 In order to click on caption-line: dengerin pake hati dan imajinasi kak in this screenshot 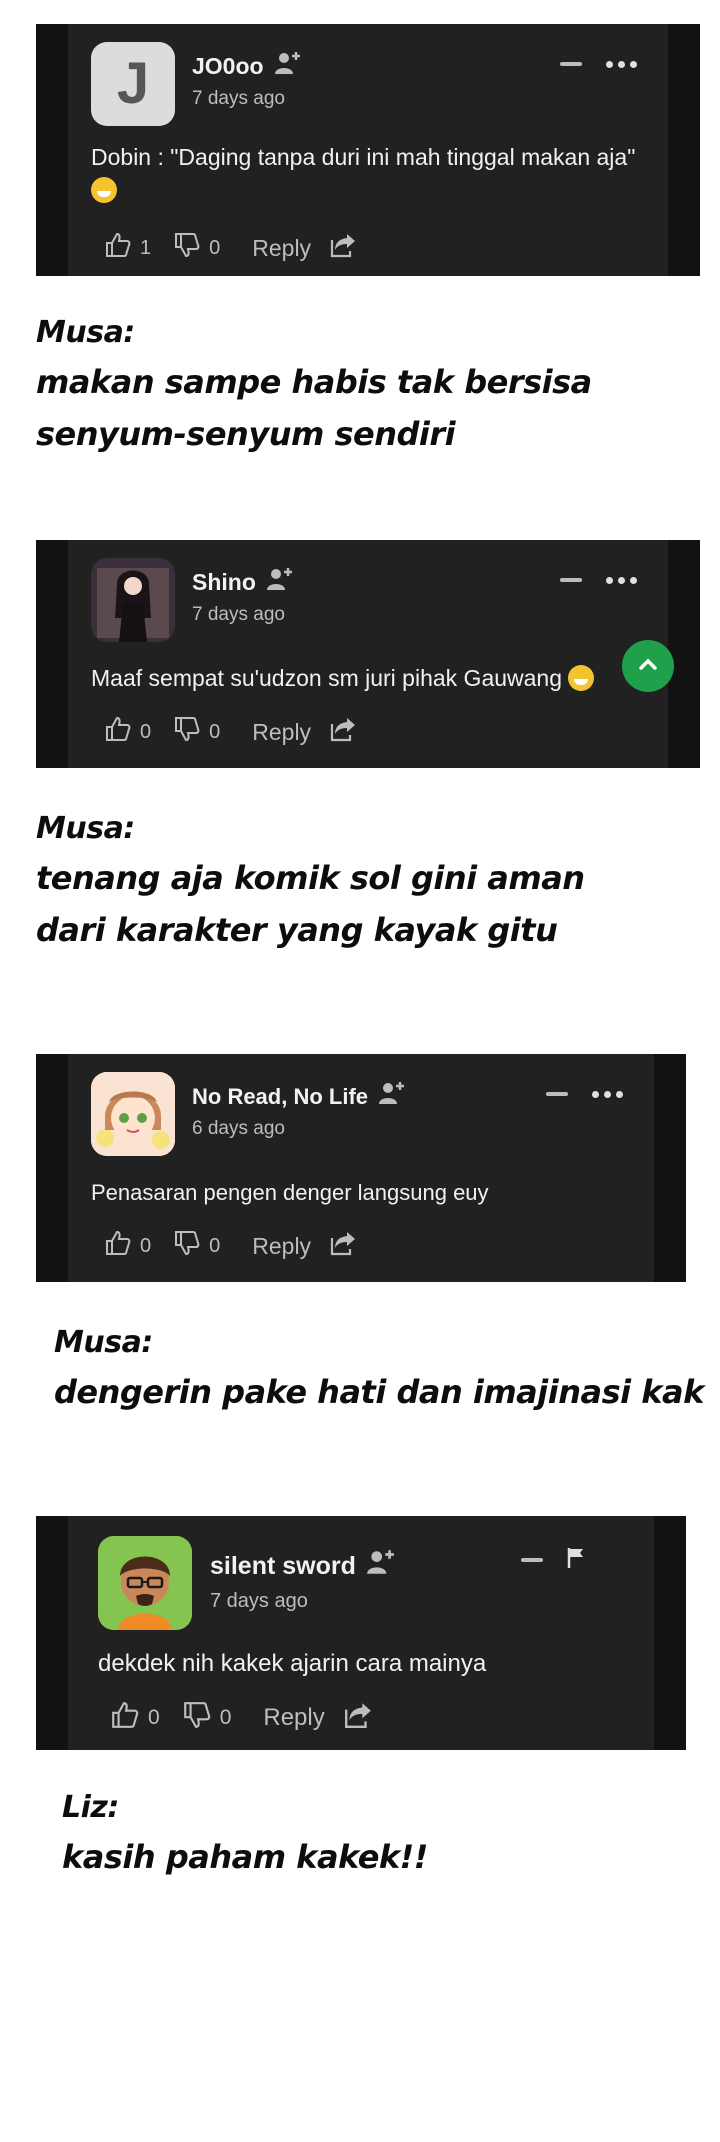, I will do `click(379, 1392)`.